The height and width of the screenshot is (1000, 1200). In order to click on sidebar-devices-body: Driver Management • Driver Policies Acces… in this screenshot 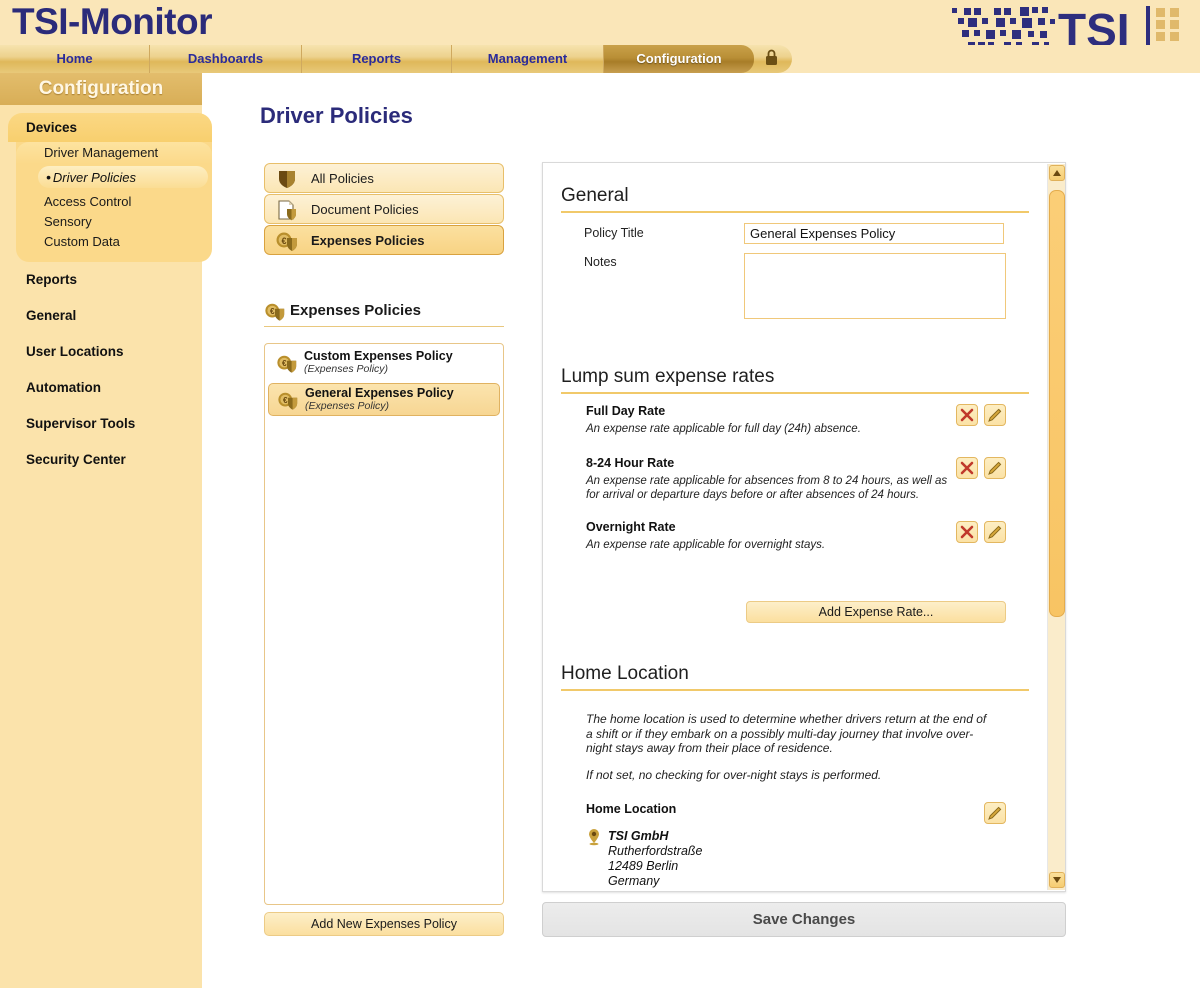, I will do `click(114, 202)`.